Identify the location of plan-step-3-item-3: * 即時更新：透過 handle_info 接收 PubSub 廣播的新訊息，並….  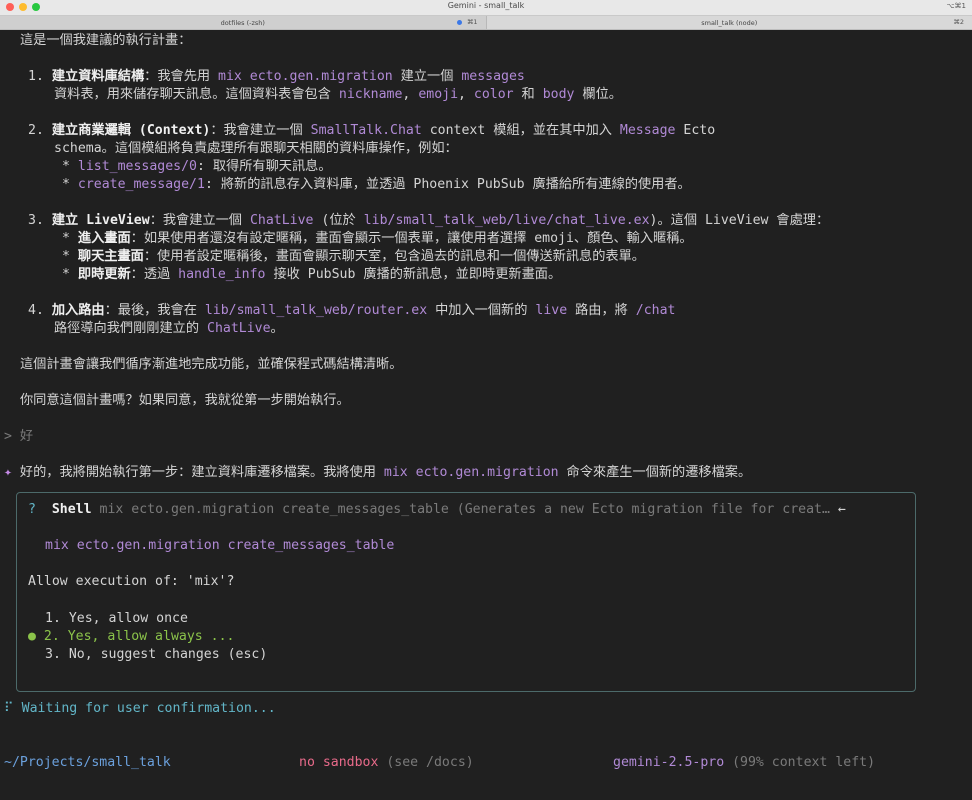
(312, 274).